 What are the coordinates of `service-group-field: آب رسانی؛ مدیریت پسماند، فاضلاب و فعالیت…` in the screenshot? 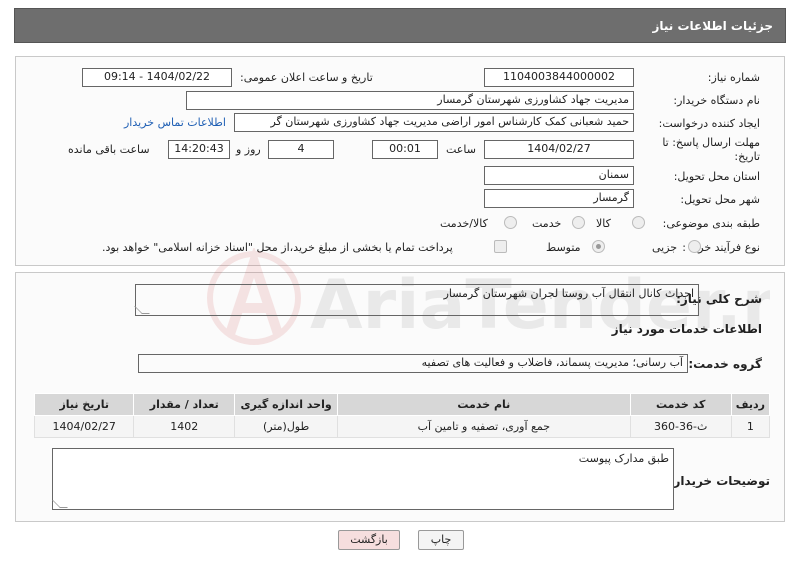 It's located at (413, 363).